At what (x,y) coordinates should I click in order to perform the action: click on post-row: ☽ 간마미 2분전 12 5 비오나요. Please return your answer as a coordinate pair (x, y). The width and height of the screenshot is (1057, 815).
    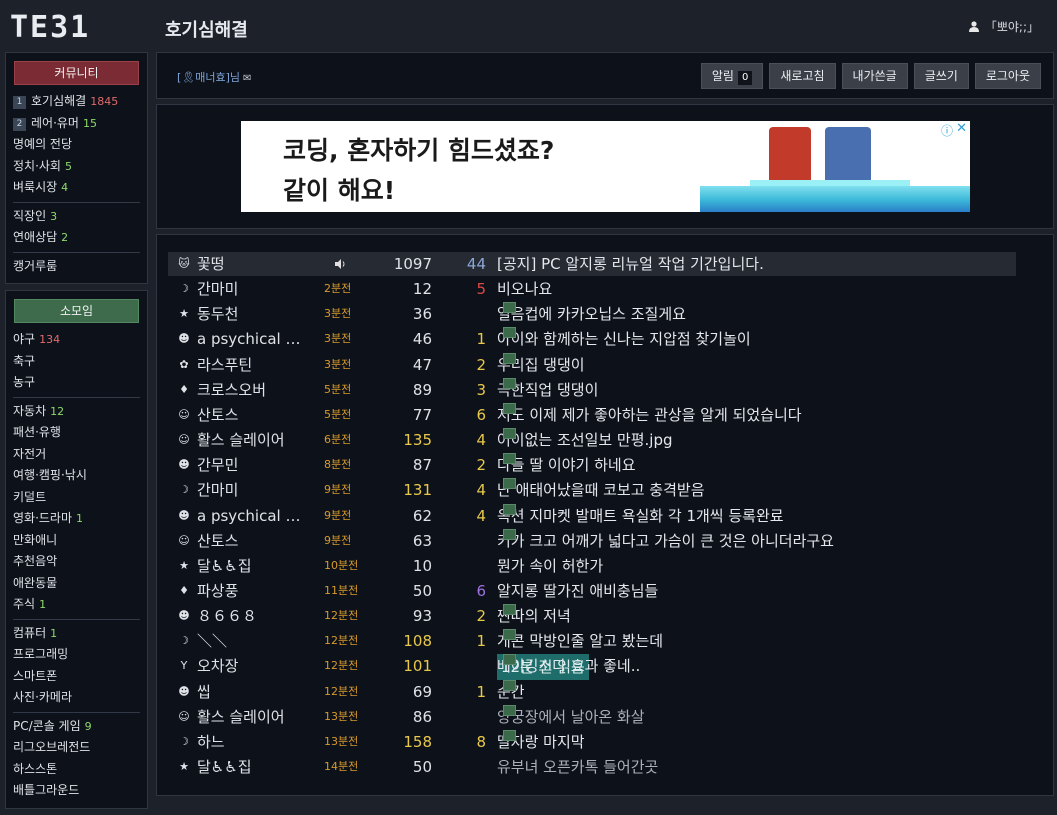
    Looking at the image, I should click on (592, 289).